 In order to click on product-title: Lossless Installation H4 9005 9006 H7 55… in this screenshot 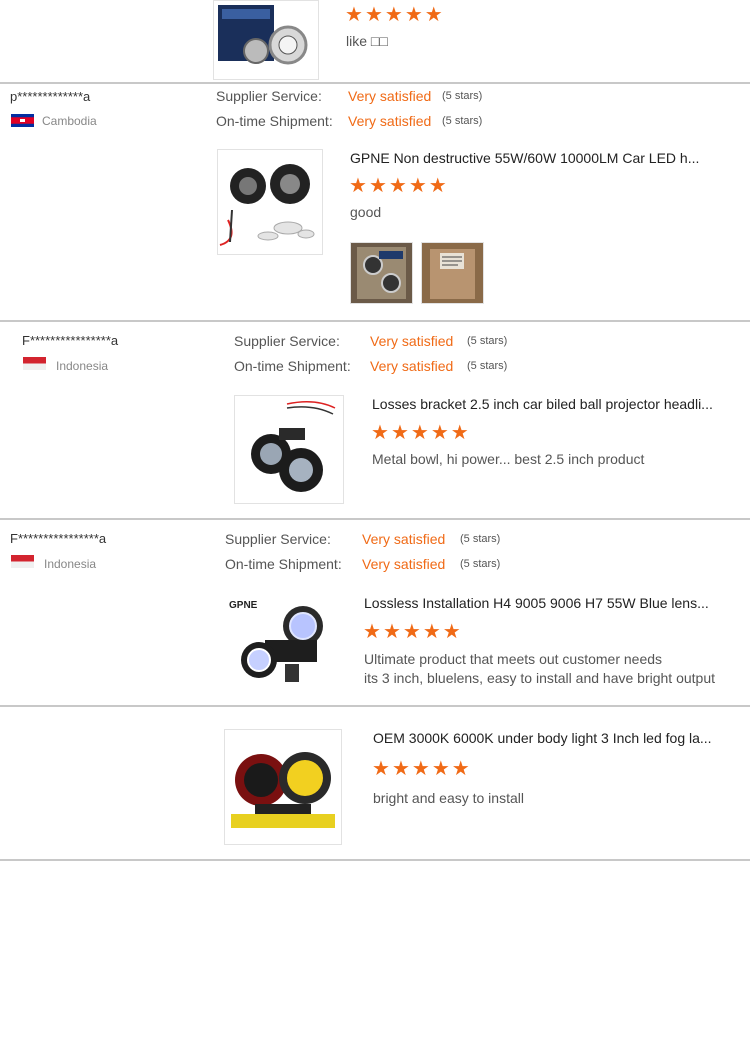, I will do `click(536, 603)`.